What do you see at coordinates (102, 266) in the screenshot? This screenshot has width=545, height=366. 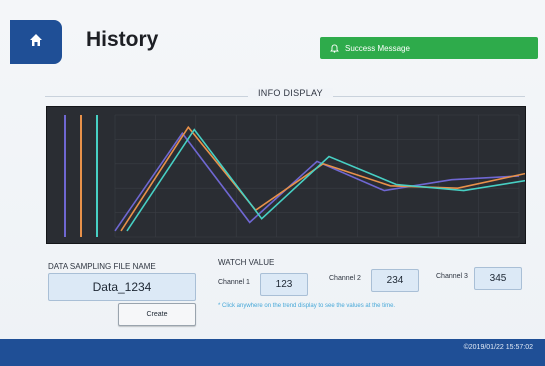 I see `file-name-label: DATA SAMPLING FILE NAME` at bounding box center [102, 266].